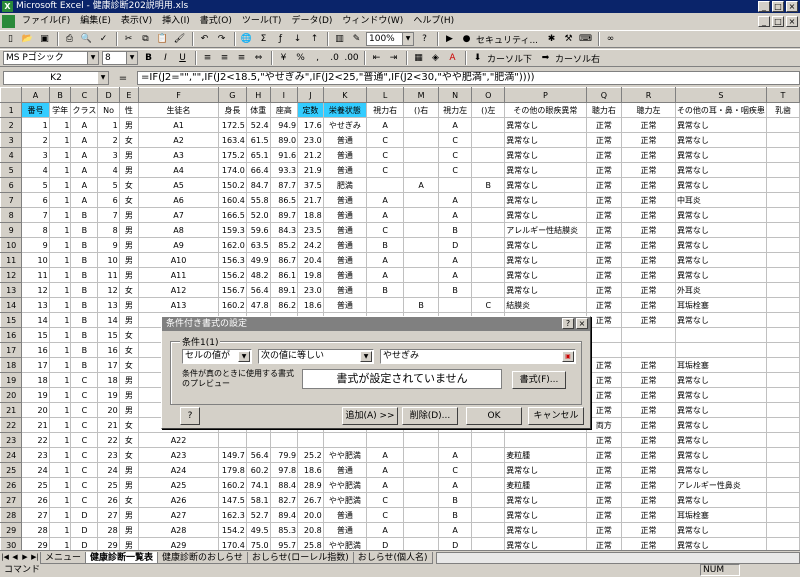  What do you see at coordinates (390, 39) in the screenshot?
I see `zoom-select: 100% ▼` at bounding box center [390, 39].